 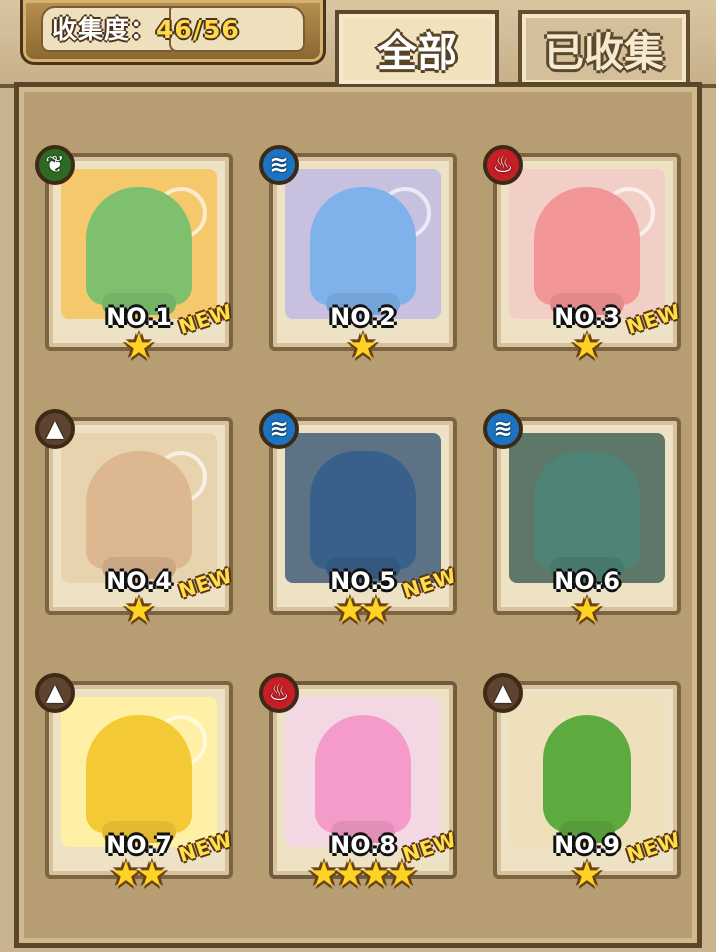 I want to click on pink-jelly-creature, so click(x=587, y=246).